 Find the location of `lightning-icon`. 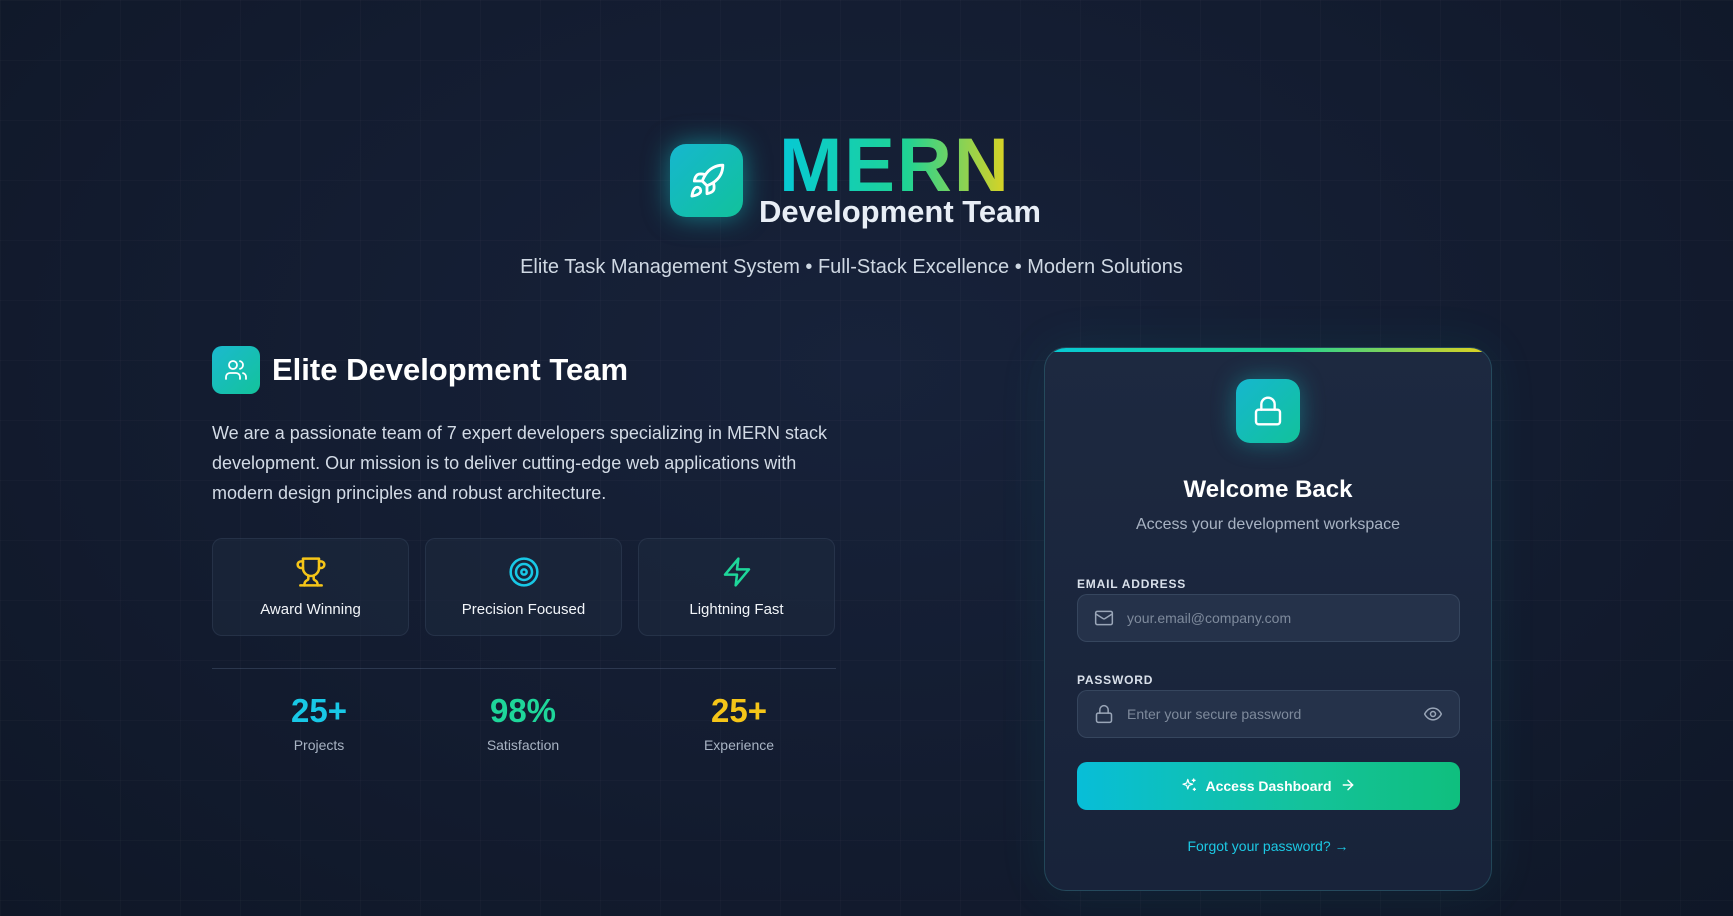

lightning-icon is located at coordinates (737, 574).